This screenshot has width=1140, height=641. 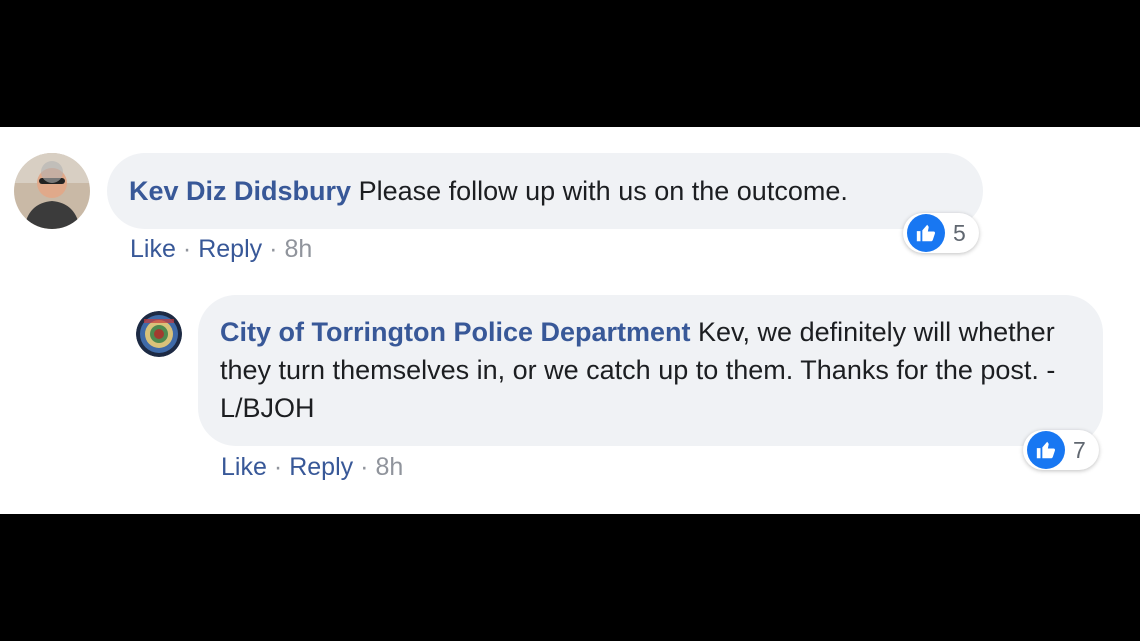 I want to click on reaction-summary: 7, so click(x=1061, y=450).